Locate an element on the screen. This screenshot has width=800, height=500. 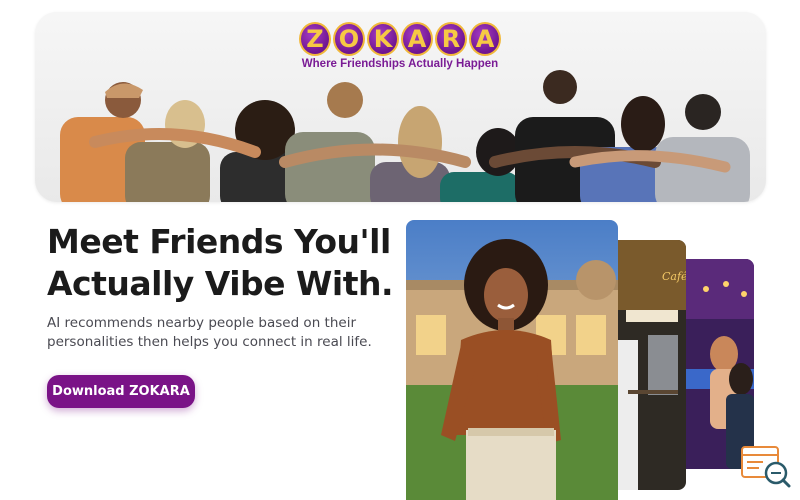
logo-letter: K is located at coordinates (383, 39).